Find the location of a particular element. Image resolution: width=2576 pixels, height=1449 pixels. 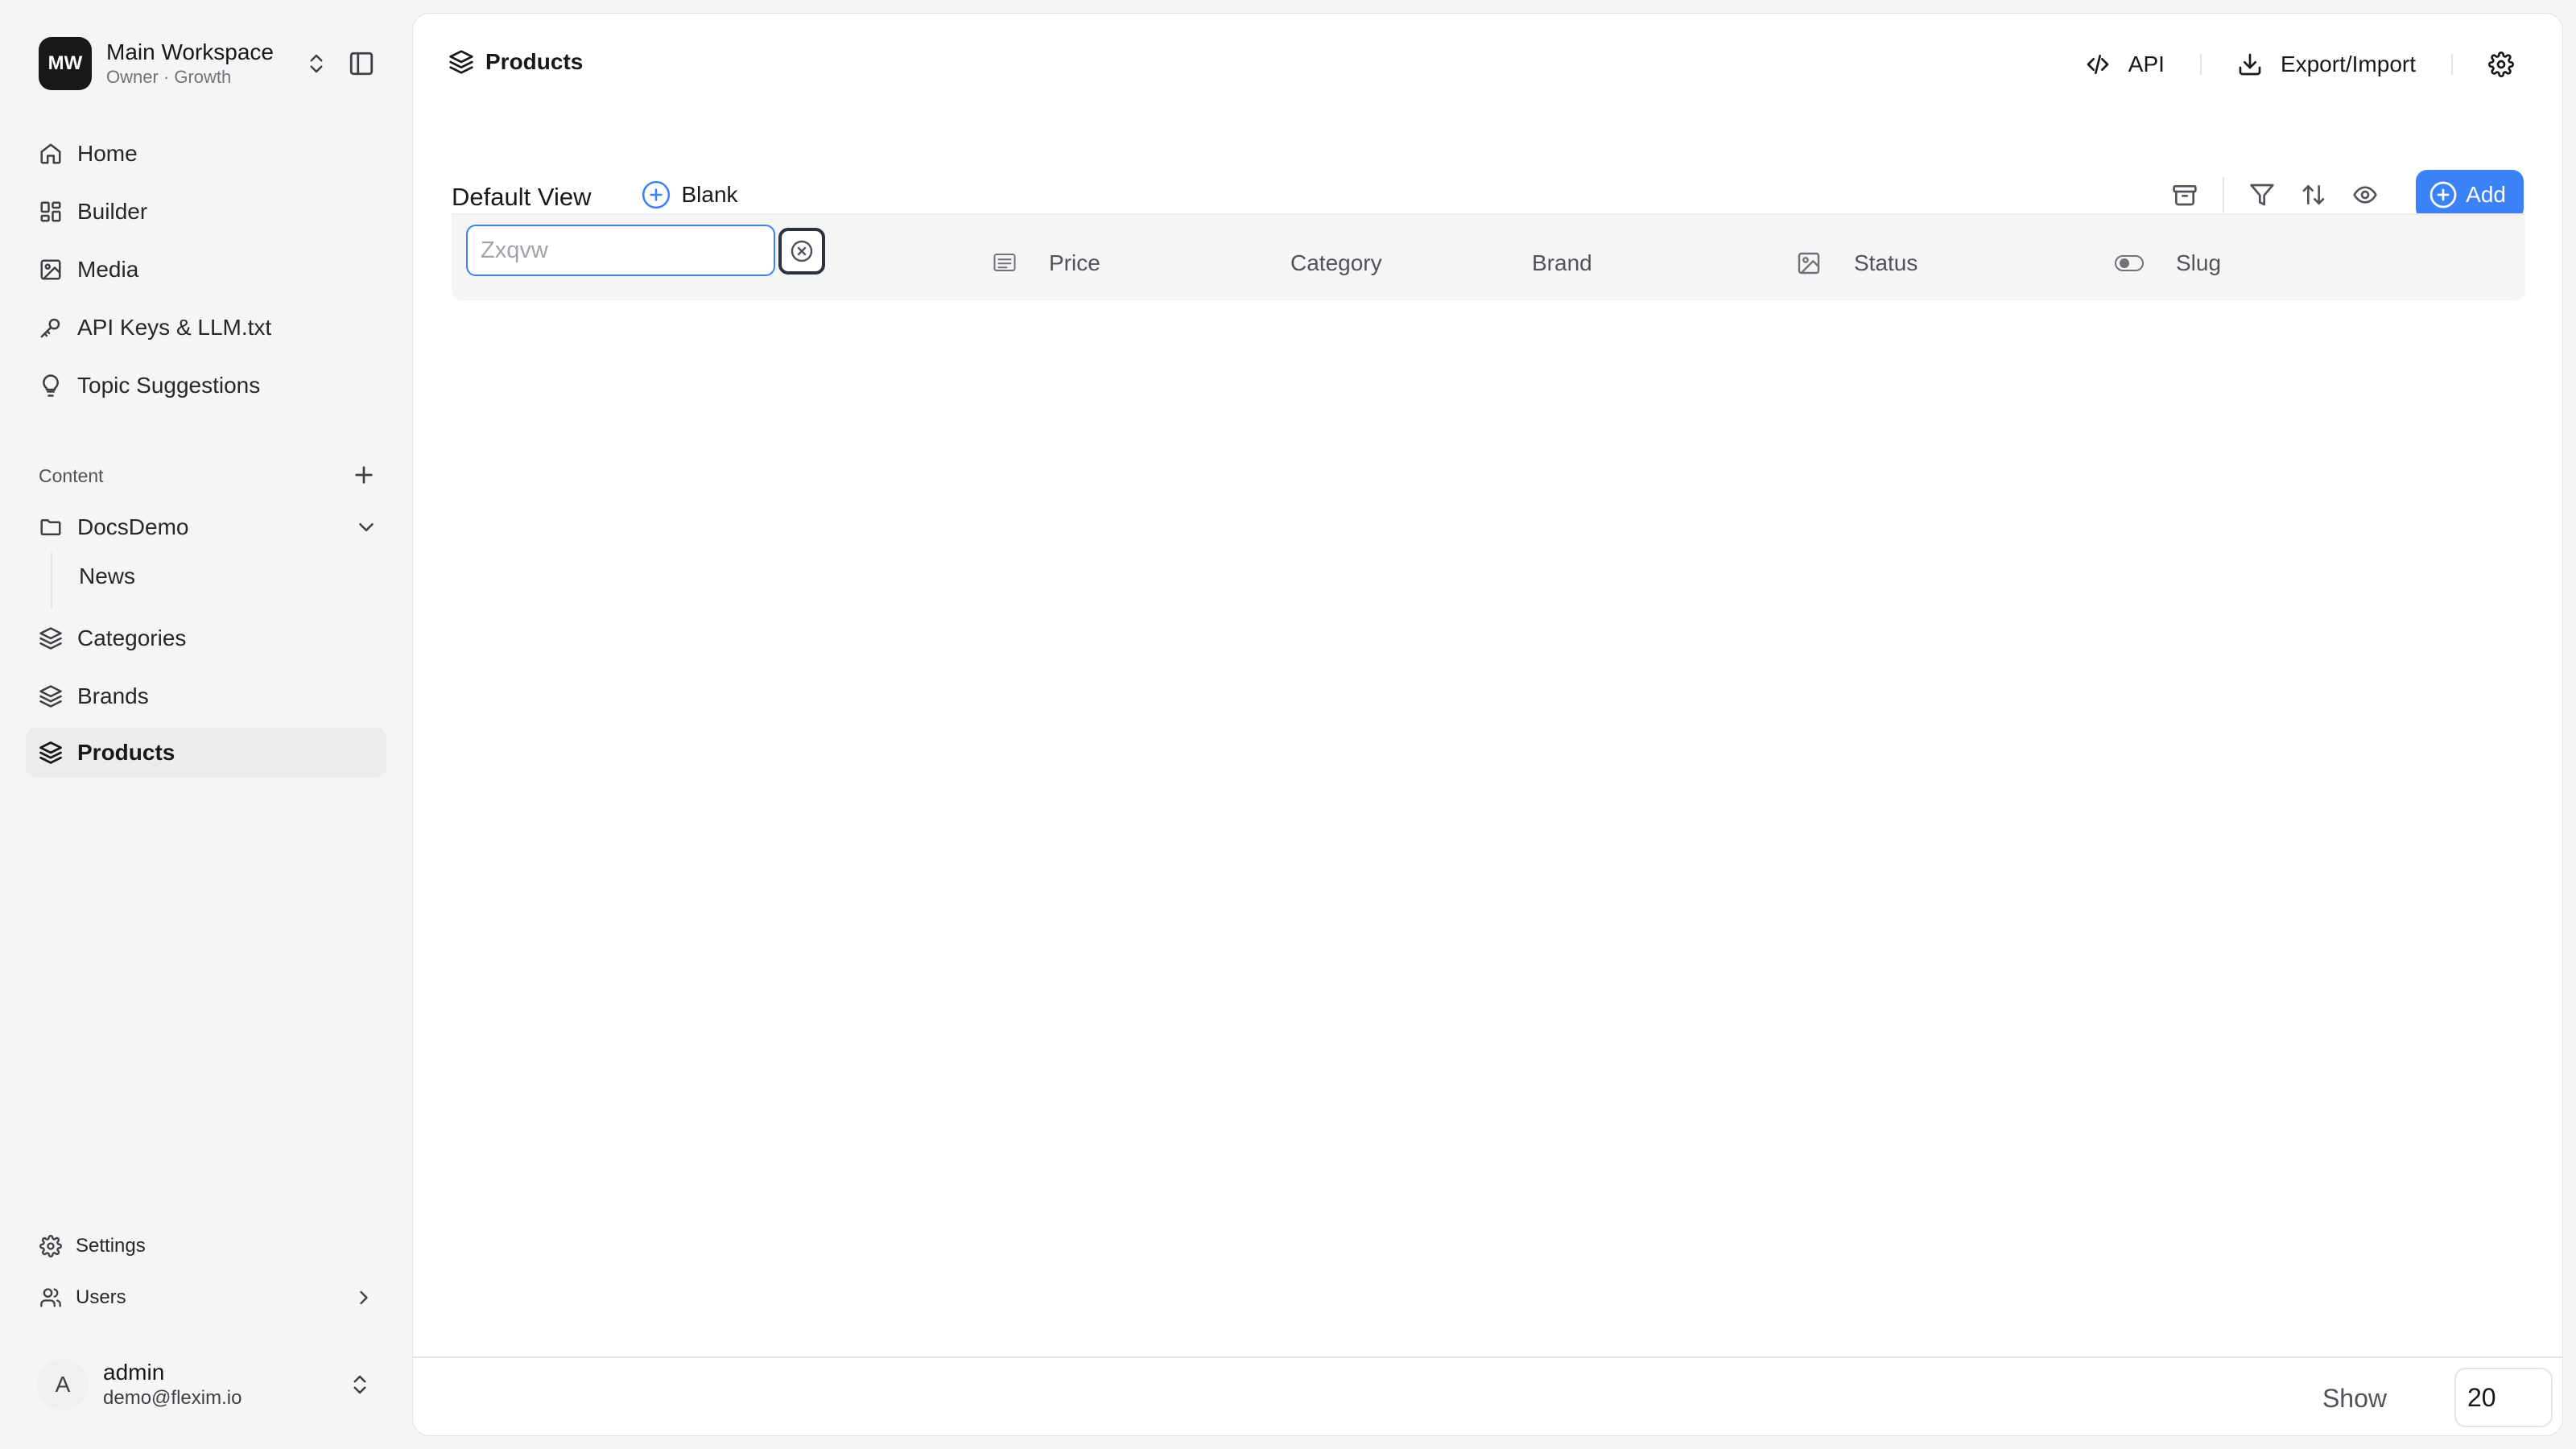

workspace-logo: MW is located at coordinates (65, 63).